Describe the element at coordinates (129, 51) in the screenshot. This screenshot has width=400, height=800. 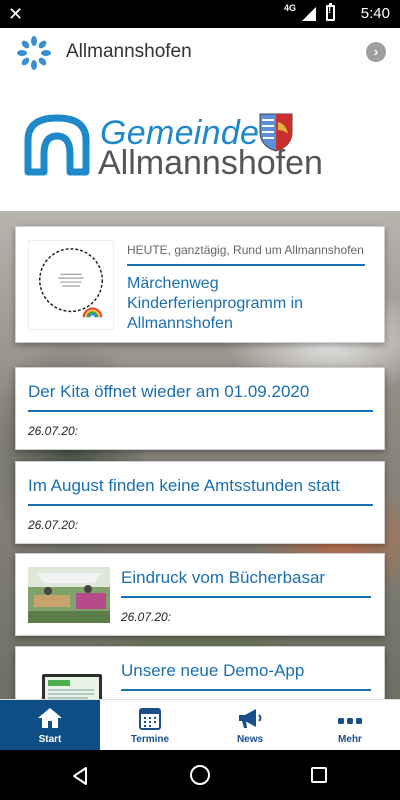
I see `app-title: Allmannshofen` at that location.